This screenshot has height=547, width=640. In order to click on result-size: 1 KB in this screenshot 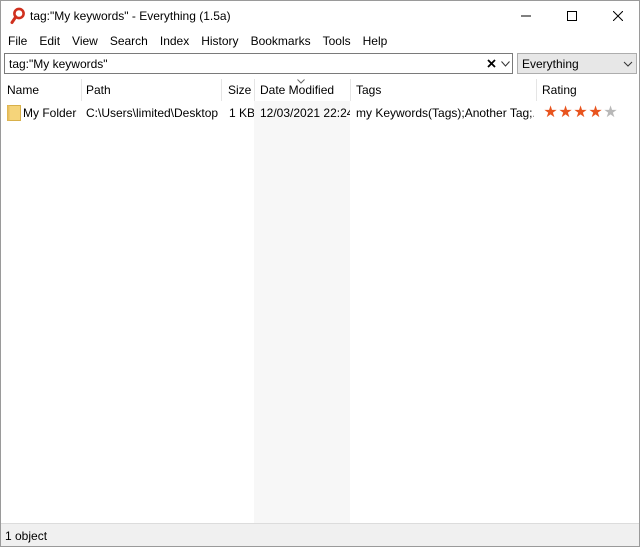, I will do `click(241, 113)`.